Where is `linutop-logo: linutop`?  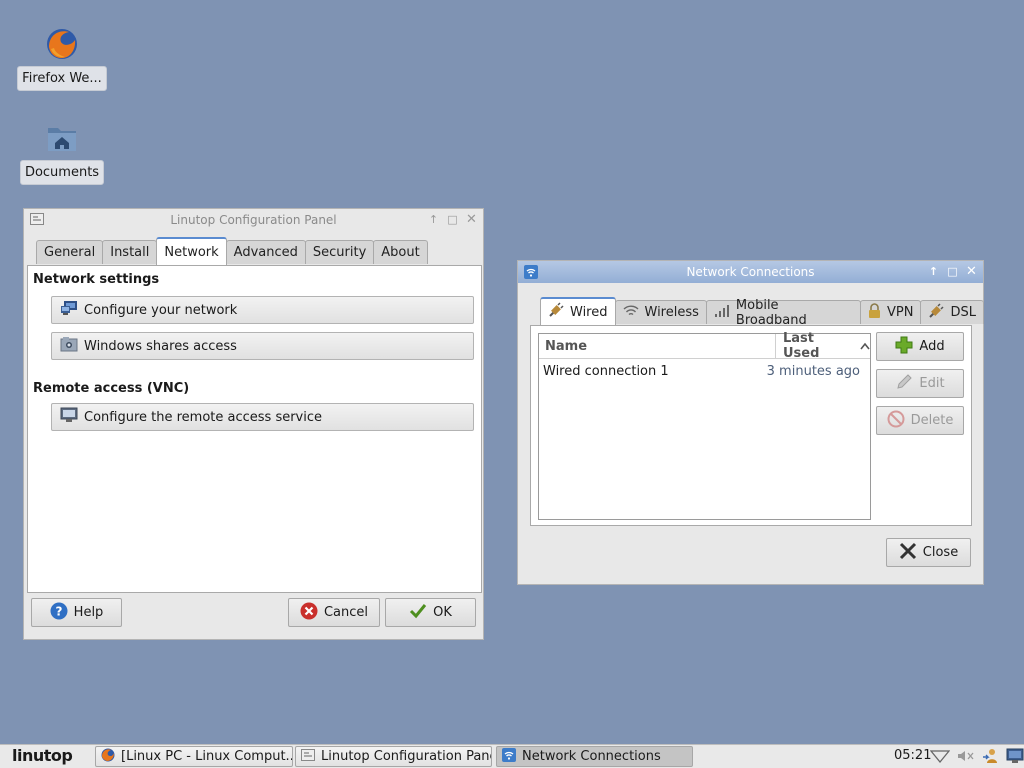
linutop-logo: linutop is located at coordinates (42, 755).